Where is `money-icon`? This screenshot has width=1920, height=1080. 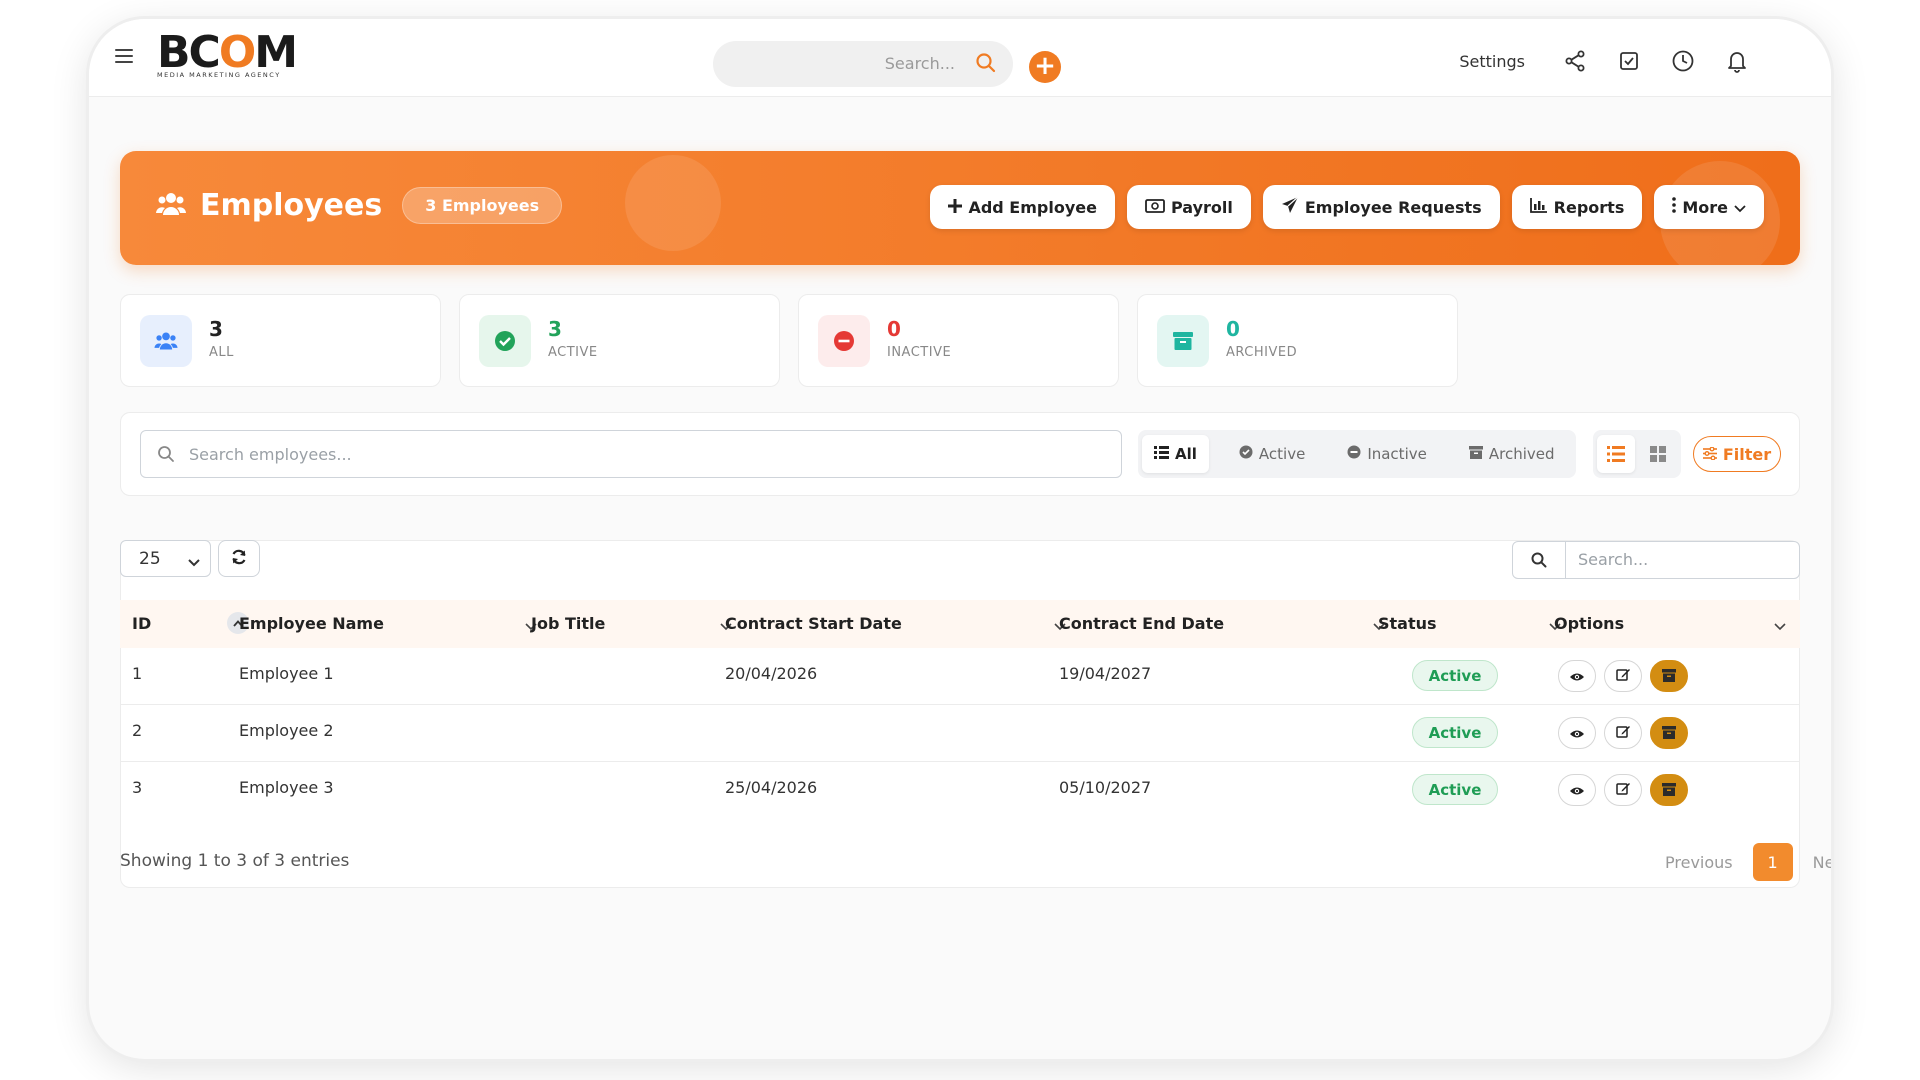 money-icon is located at coordinates (1155, 207).